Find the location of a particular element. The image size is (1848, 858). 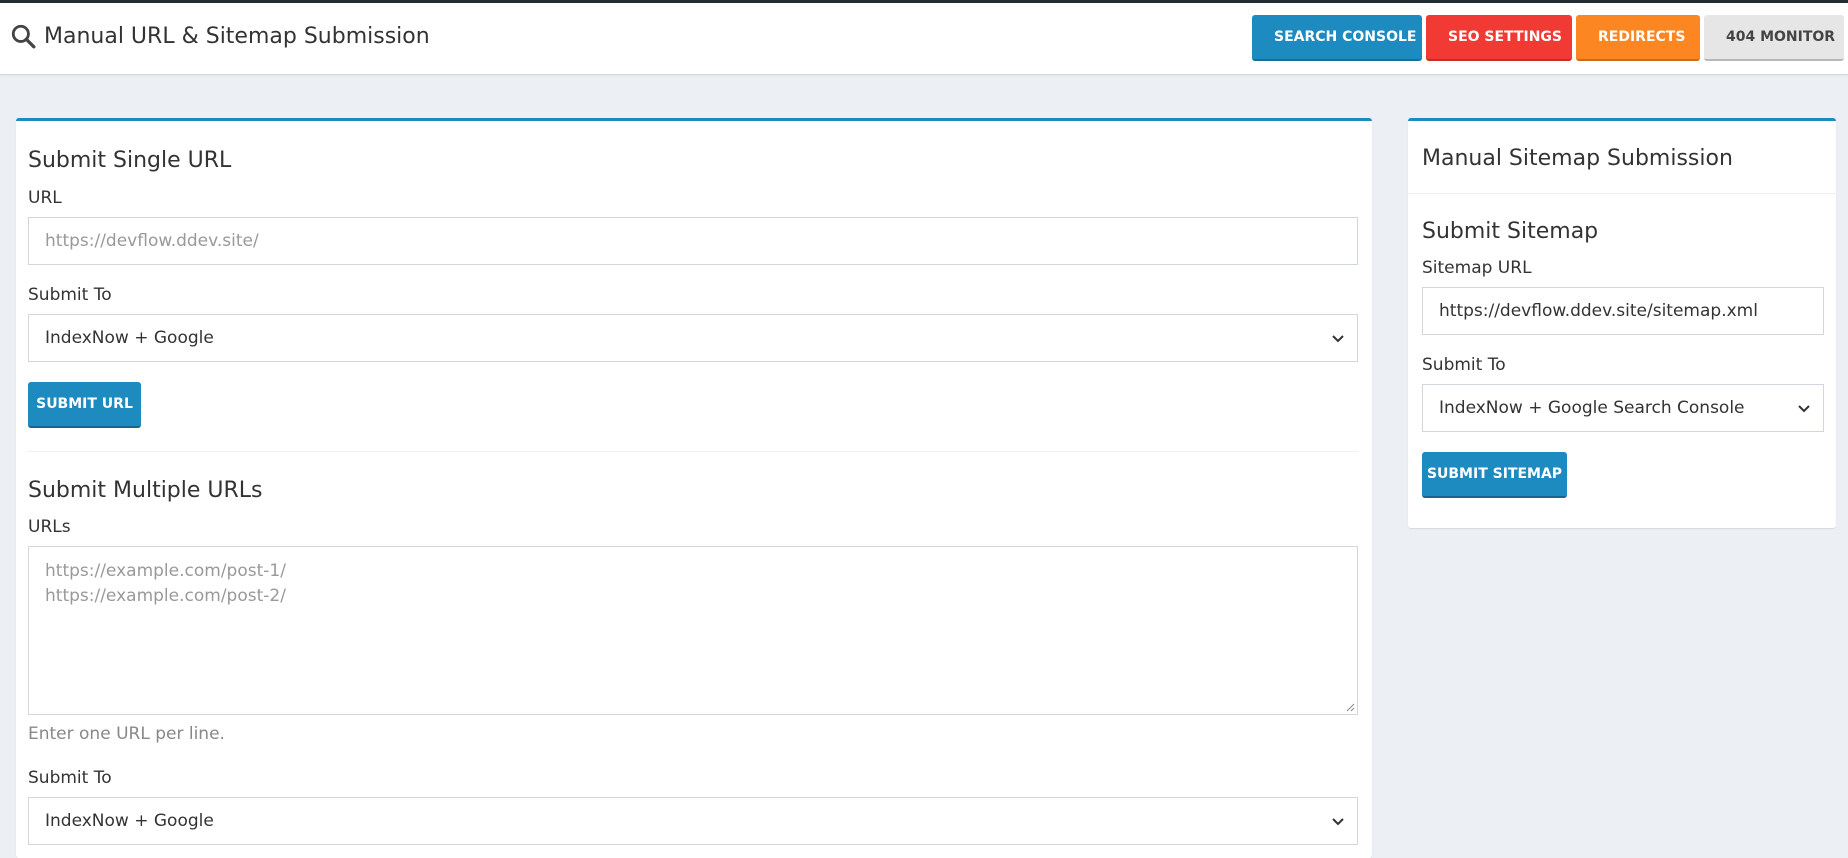

seo-settings-label: SEO SETTINGS is located at coordinates (1505, 37).